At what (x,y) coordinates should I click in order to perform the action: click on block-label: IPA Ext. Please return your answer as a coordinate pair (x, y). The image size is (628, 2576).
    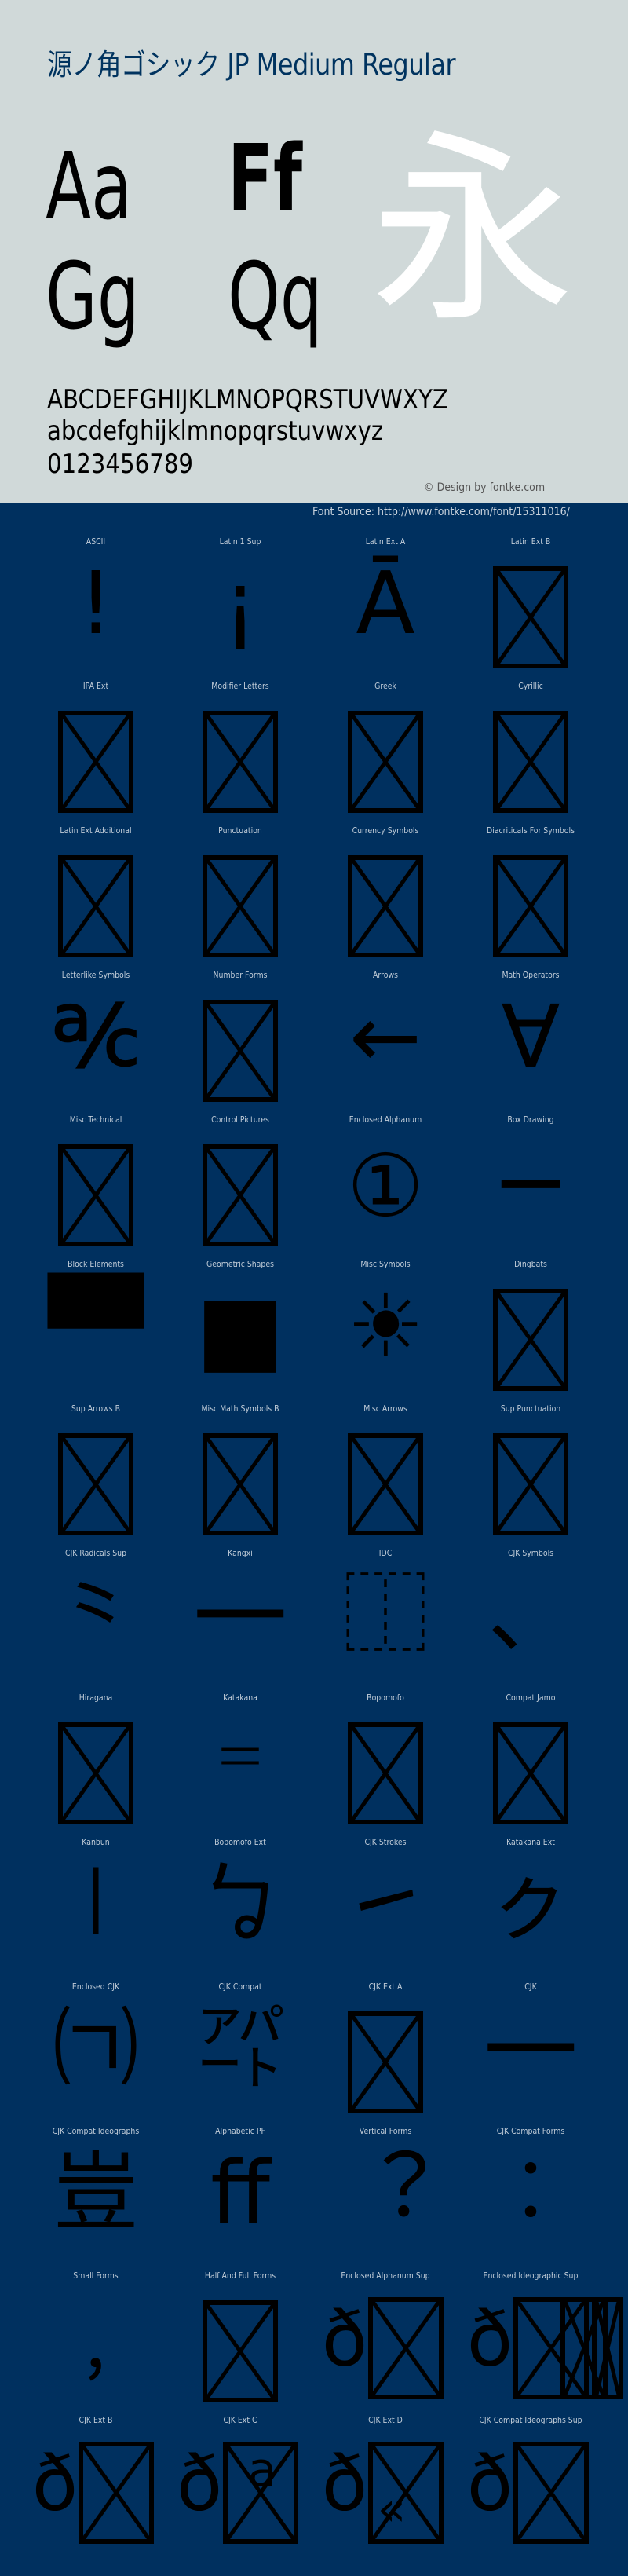
    Looking at the image, I should click on (95, 686).